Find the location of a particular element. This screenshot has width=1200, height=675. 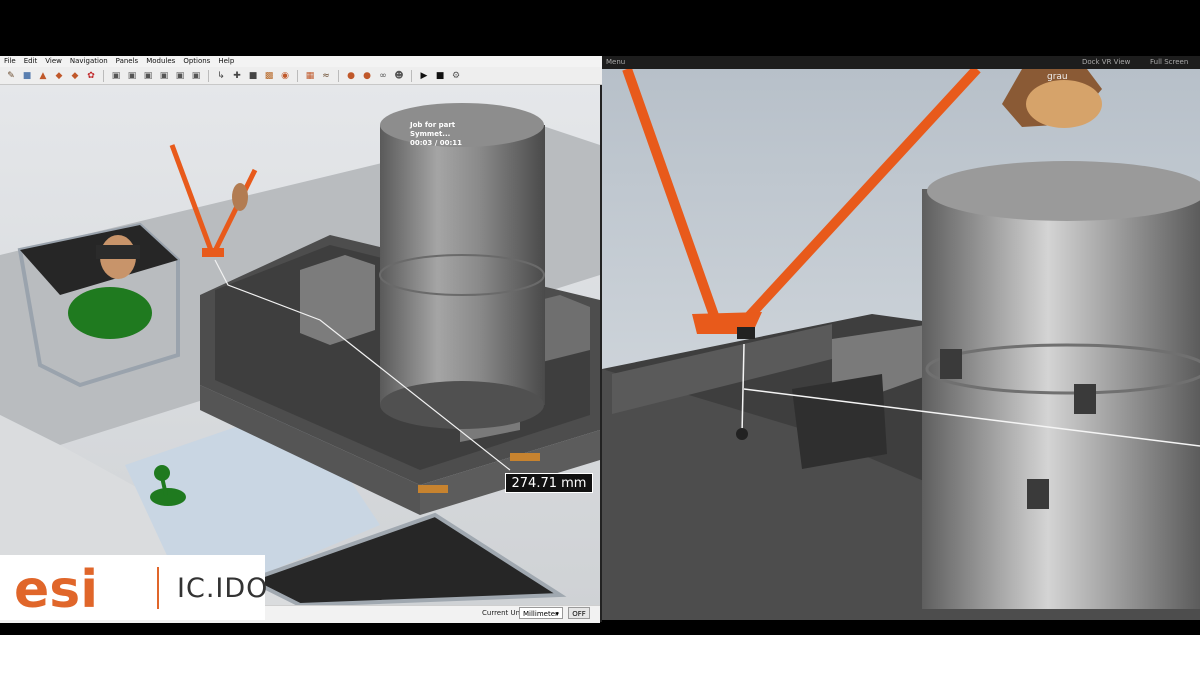

esi-logo-mark: esi is located at coordinates (56, 590).